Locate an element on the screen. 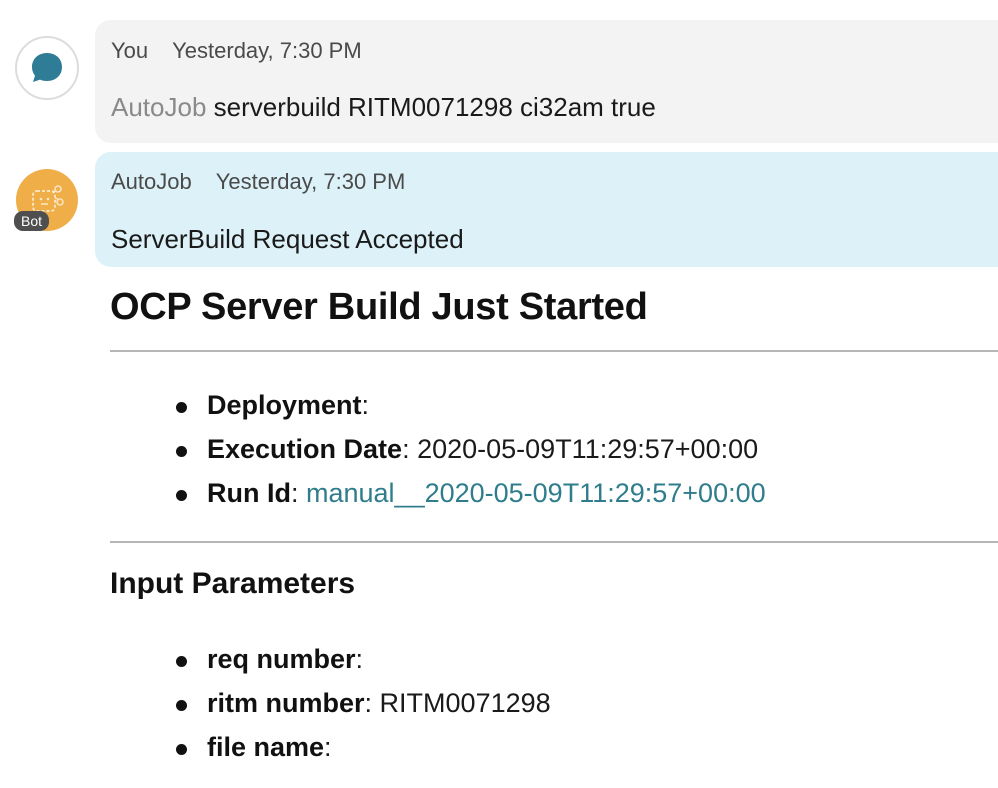 The width and height of the screenshot is (998, 788). message-meta: You Yesterday, 7:30 PM is located at coordinates (236, 51).